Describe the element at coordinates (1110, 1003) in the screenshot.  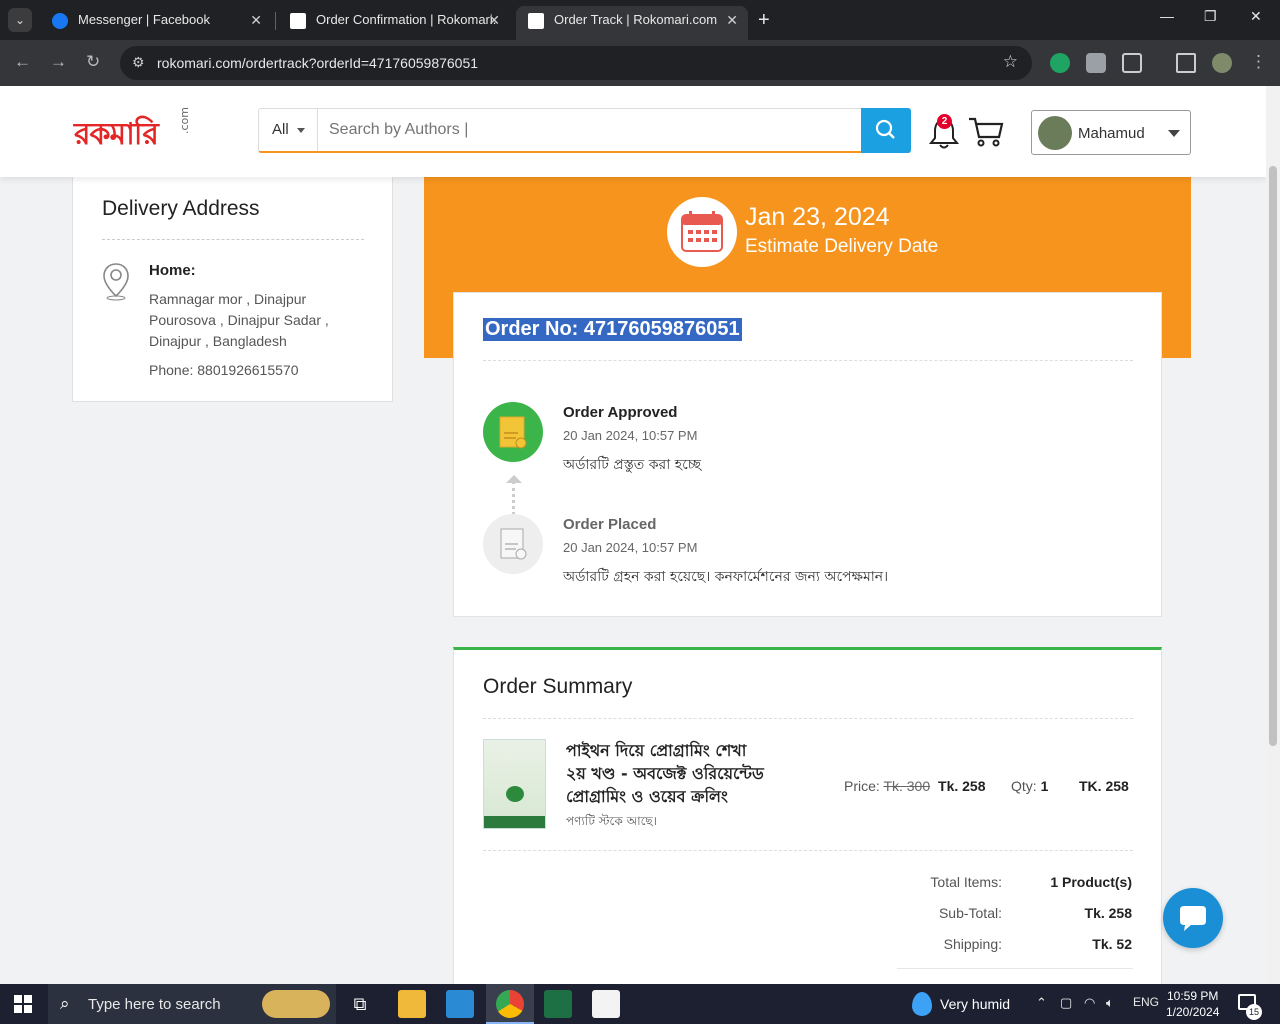
I see `volume-icon: 🔈︎` at that location.